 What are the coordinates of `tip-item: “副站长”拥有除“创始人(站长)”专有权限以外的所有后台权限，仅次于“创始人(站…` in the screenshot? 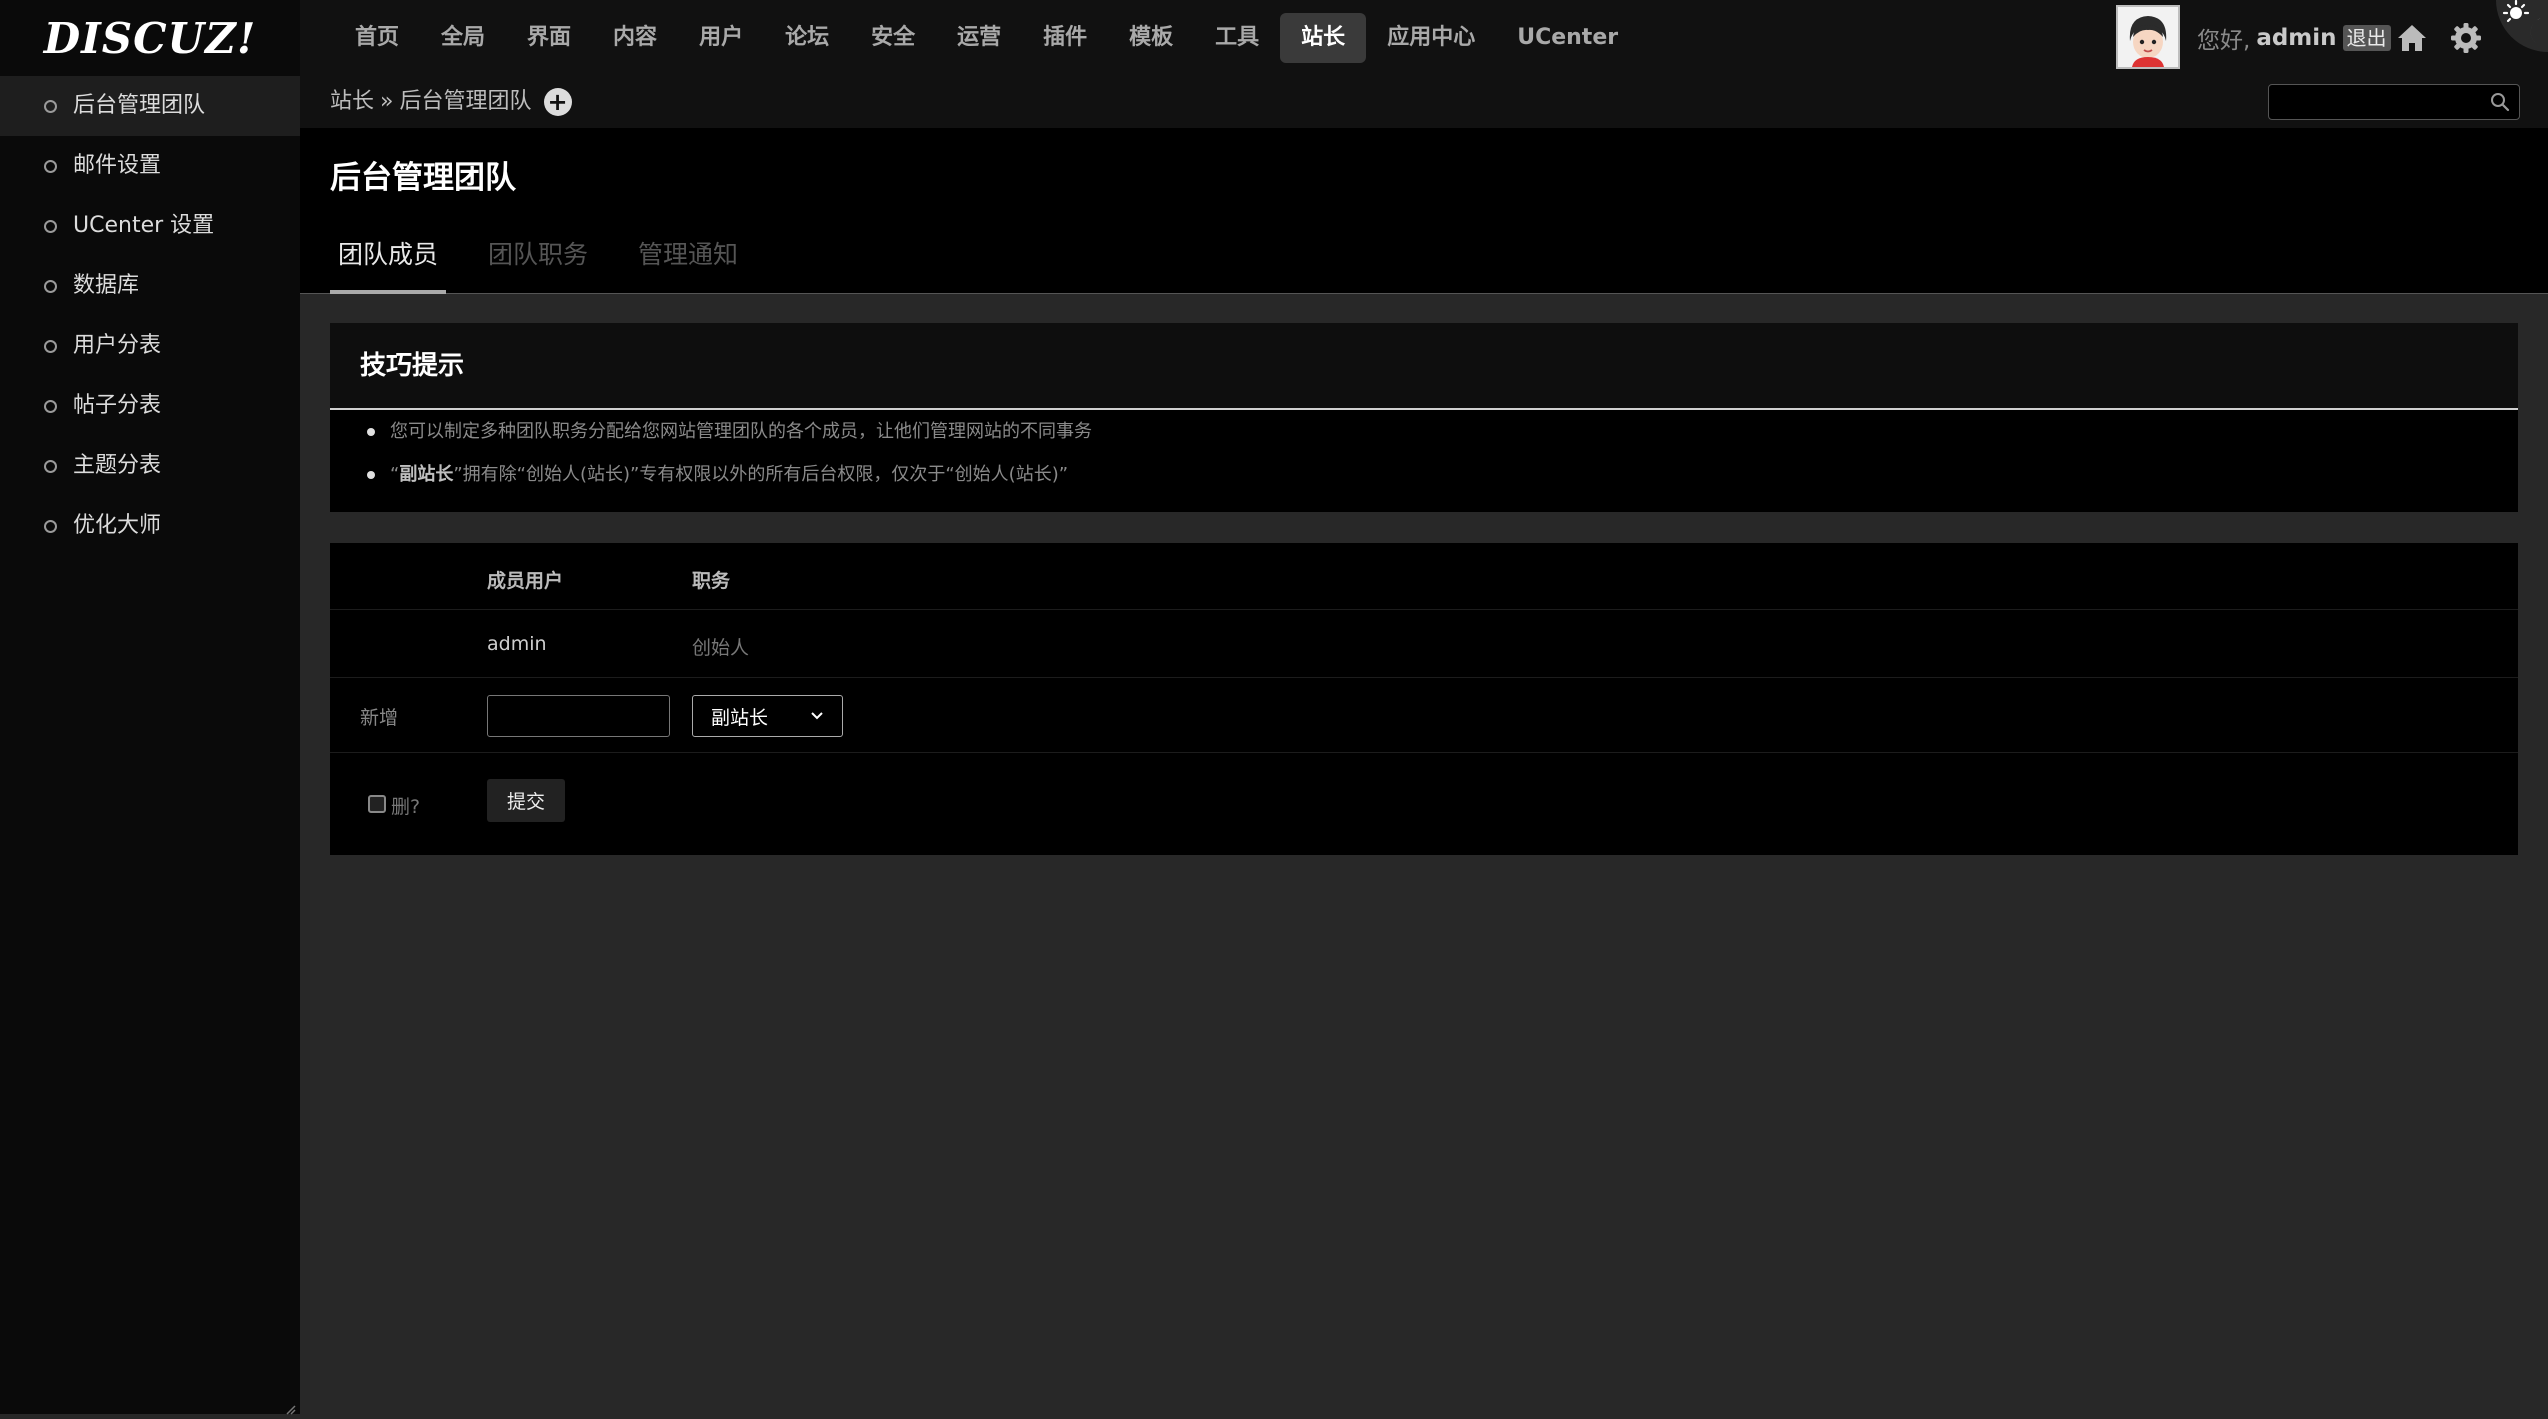 It's located at (1424, 474).